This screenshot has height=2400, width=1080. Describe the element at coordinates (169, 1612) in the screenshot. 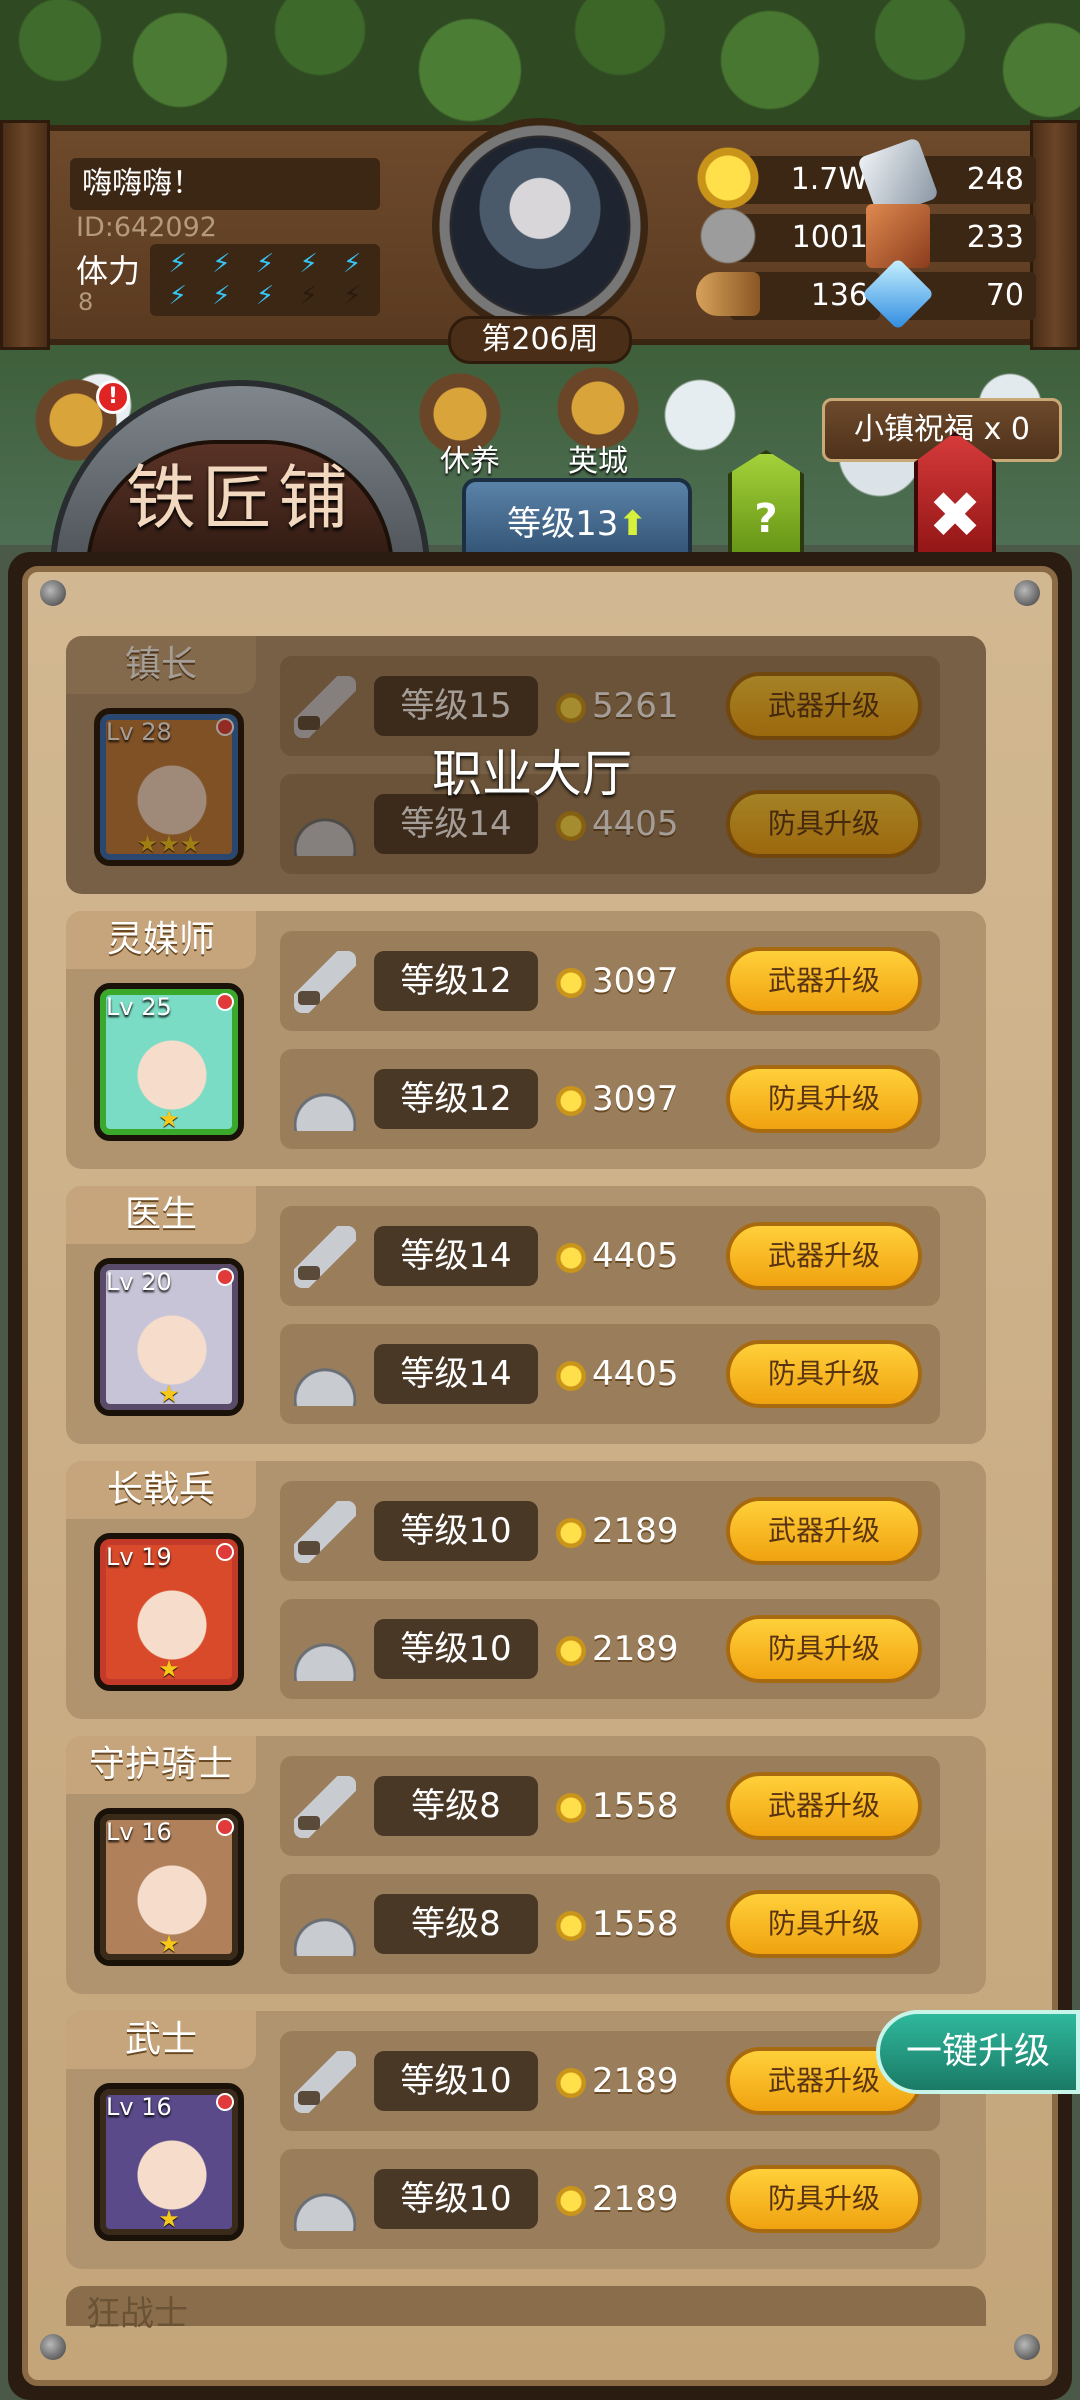

I see `hero-avatar: Lv 19 ★` at that location.